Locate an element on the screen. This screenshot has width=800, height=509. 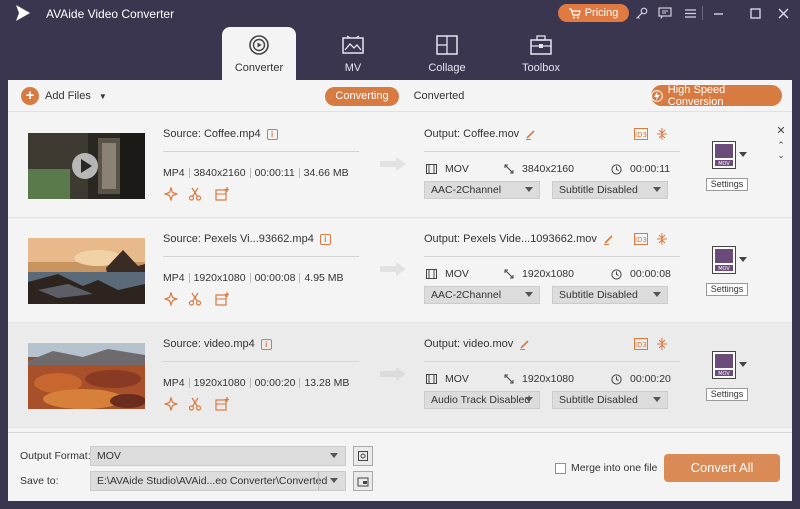
tab-converted: Converted is located at coordinates (439, 96).